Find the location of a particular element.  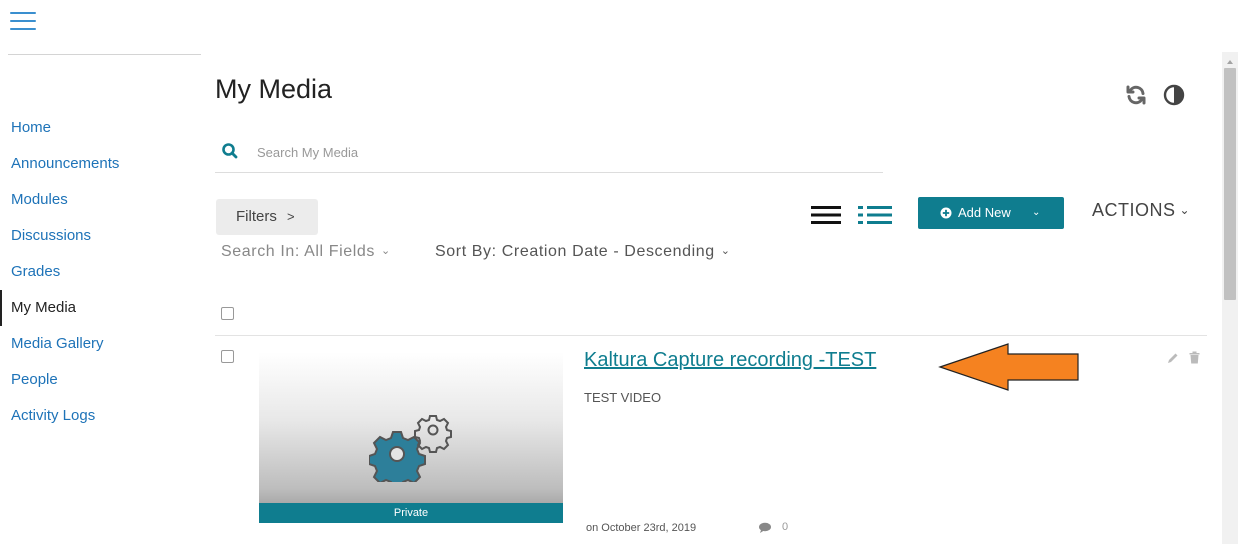

detailed-view-icon is located at coordinates (875, 215).